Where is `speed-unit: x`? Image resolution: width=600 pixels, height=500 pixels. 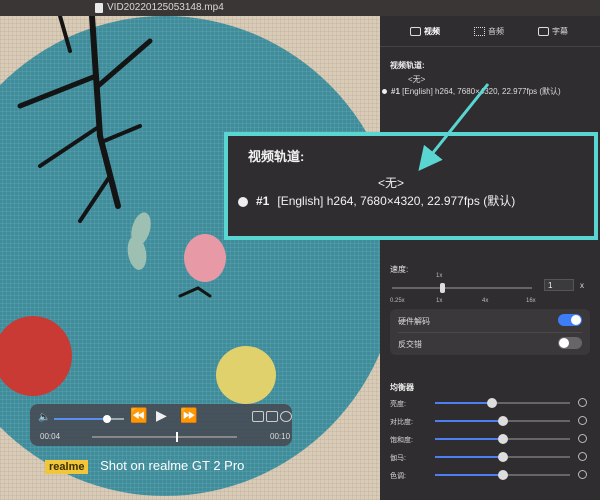
speed-unit: x is located at coordinates (582, 285).